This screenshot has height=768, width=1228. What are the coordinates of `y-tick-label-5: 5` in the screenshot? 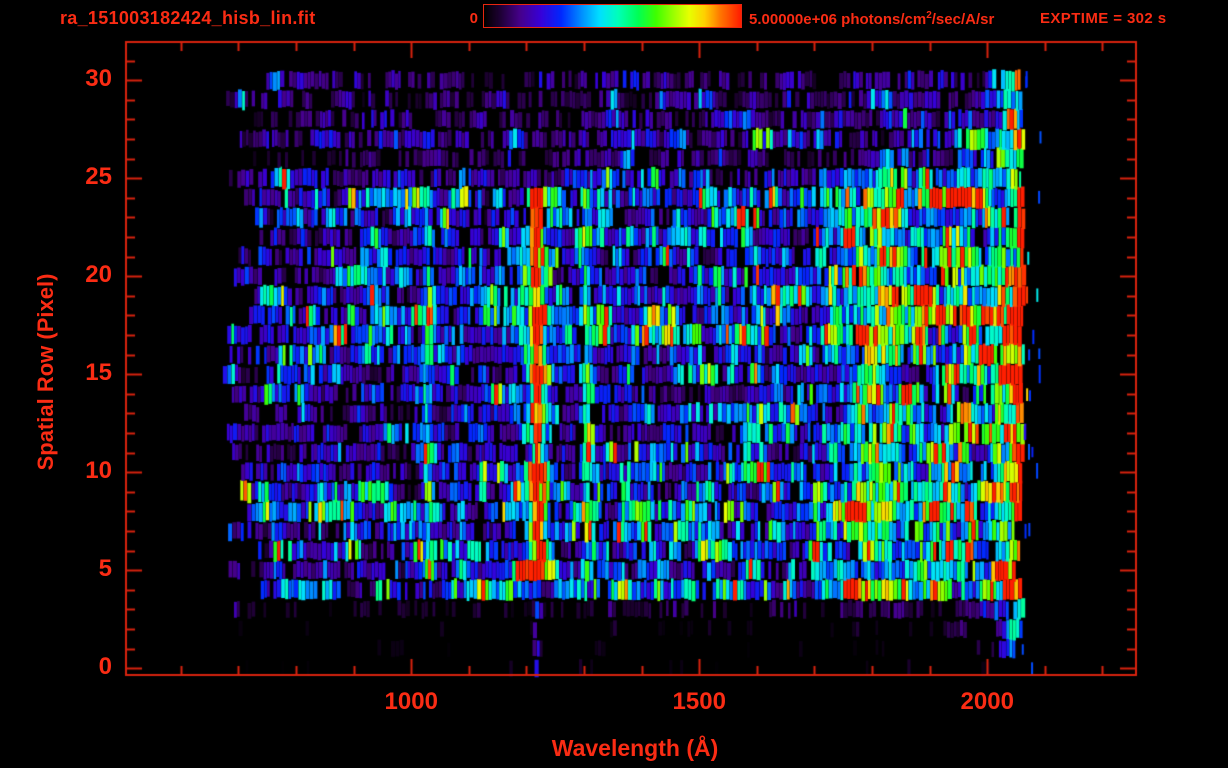 It's located at (105, 569).